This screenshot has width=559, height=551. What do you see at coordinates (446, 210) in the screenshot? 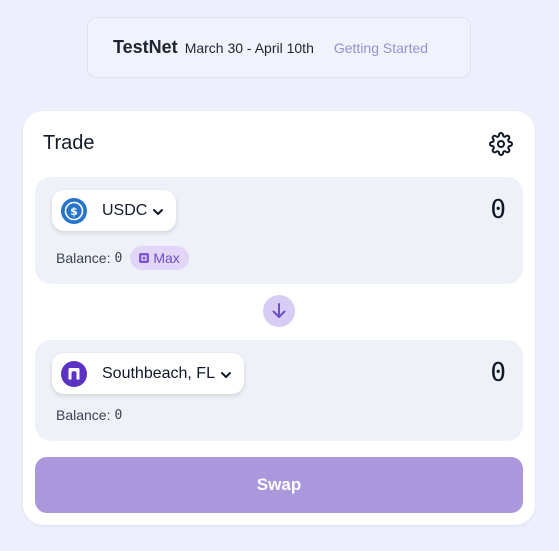
I see `from-amount-input` at bounding box center [446, 210].